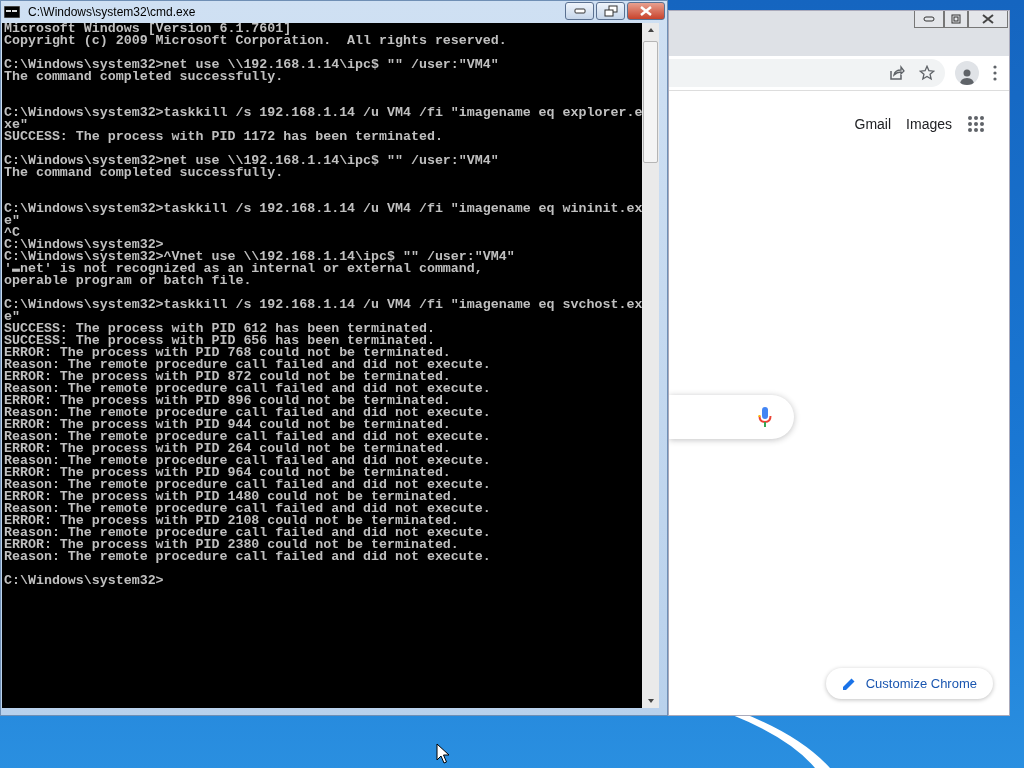 The image size is (1024, 768). I want to click on console-line: SUCCESS: The process with PID 1172 has been terminated., so click(224, 137).